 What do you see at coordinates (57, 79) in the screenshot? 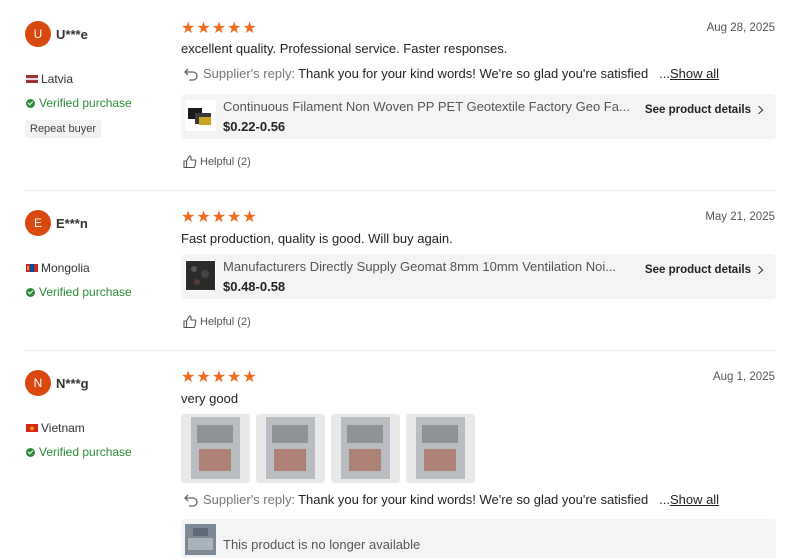
I see `country-name: Latvia` at bounding box center [57, 79].